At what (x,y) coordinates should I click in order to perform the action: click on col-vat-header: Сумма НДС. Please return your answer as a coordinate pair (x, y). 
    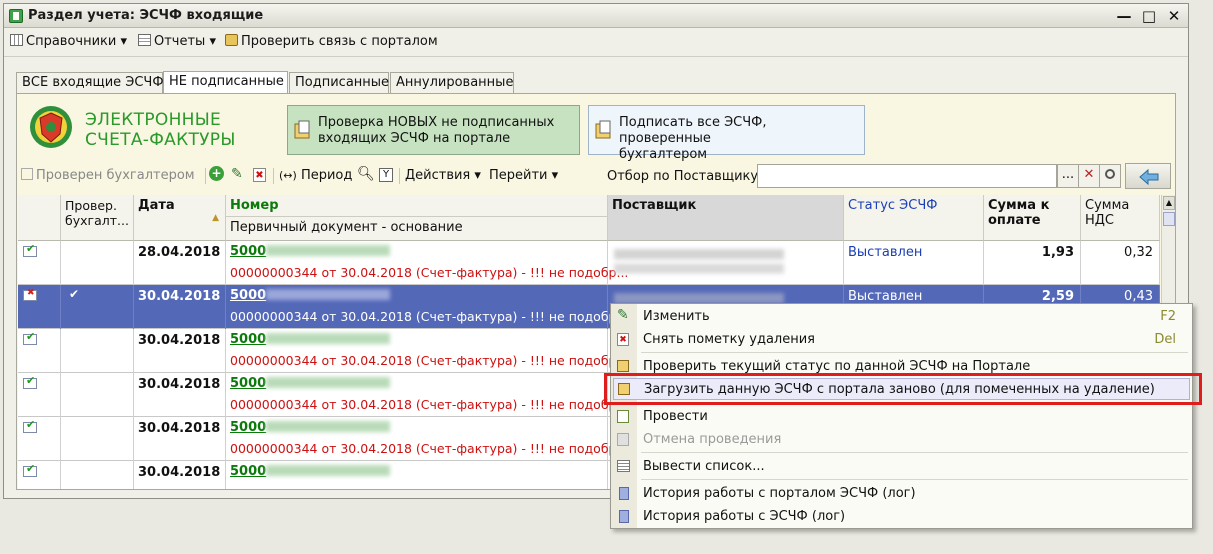
    Looking at the image, I should click on (1120, 218).